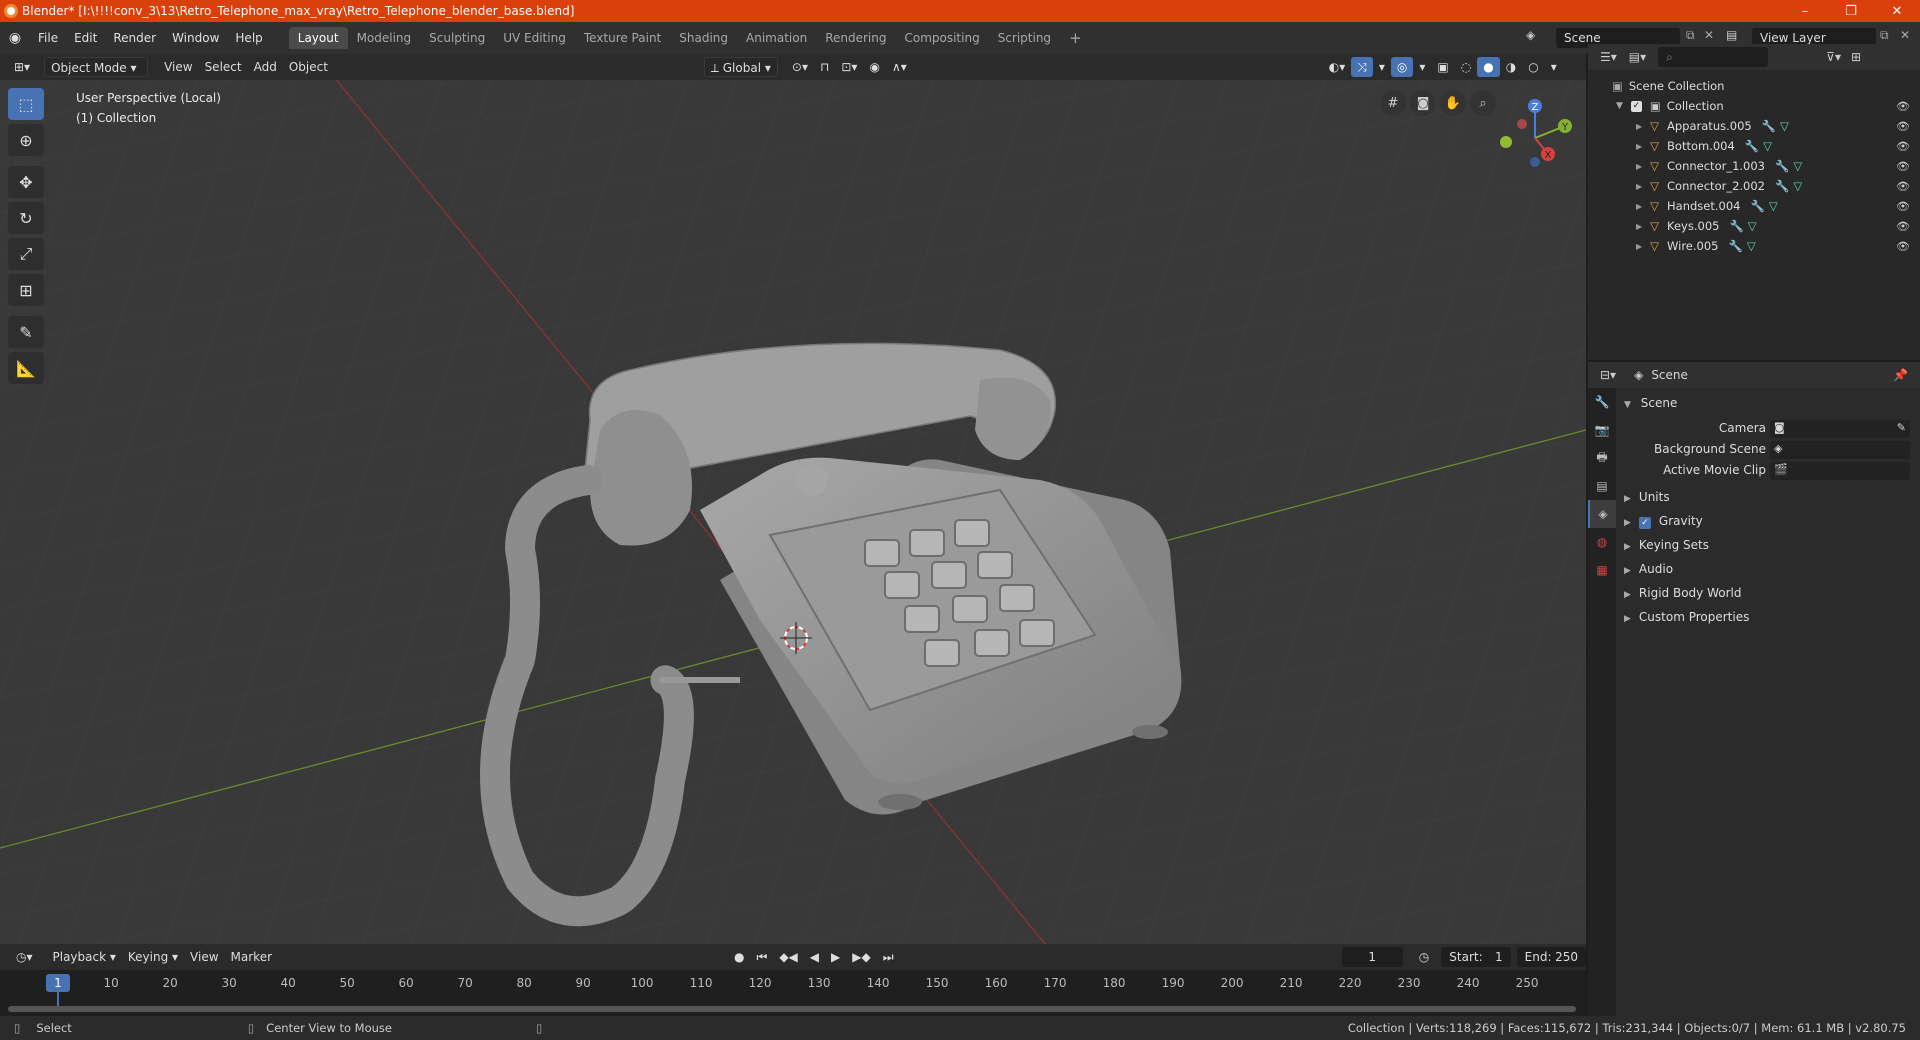 The width and height of the screenshot is (1920, 1040). I want to click on tab-modeling: Modeling, so click(384, 38).